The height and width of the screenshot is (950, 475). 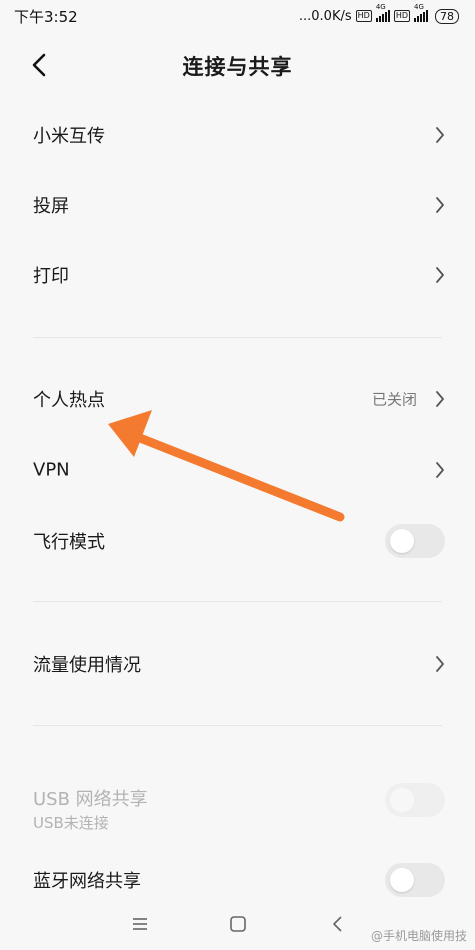 I want to click on list-item-label: 打印, so click(x=51, y=276).